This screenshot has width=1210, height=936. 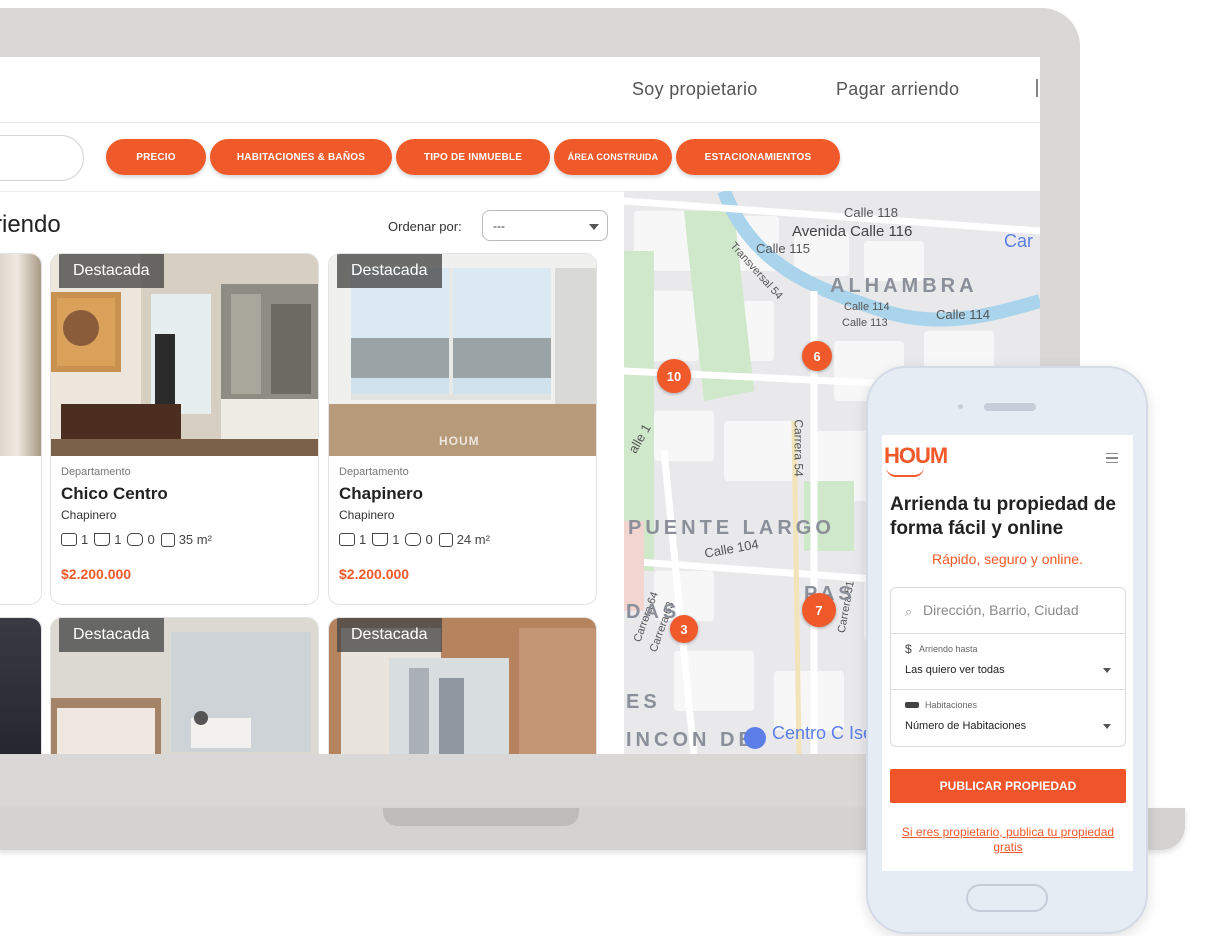 I want to click on laptop-notch, so click(x=481, y=817).